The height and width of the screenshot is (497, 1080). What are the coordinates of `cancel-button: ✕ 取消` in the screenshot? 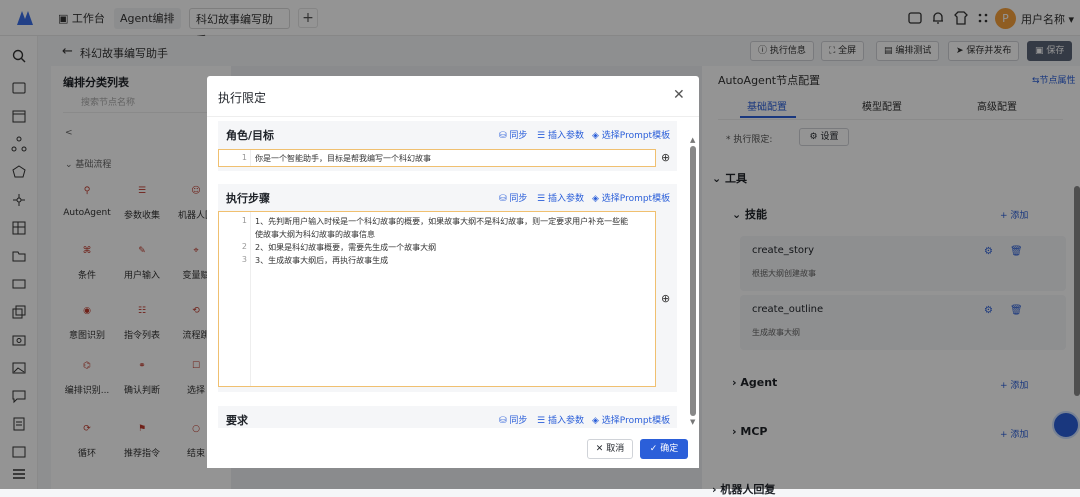 It's located at (610, 449).